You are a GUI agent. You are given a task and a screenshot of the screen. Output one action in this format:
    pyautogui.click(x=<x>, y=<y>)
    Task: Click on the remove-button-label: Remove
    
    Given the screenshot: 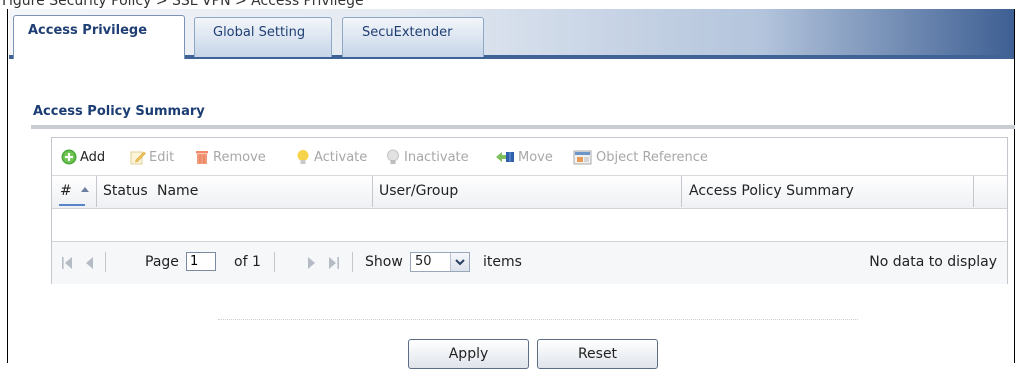 What is the action you would take?
    pyautogui.click(x=239, y=157)
    